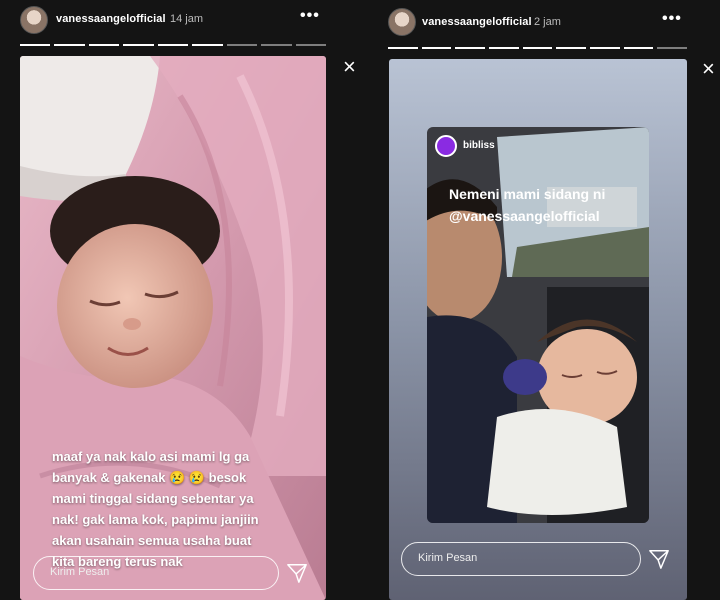 Image resolution: width=720 pixels, height=600 pixels. What do you see at coordinates (153, 498) in the screenshot?
I see `caption-line: mami tinggal sidang sebentar ya` at bounding box center [153, 498].